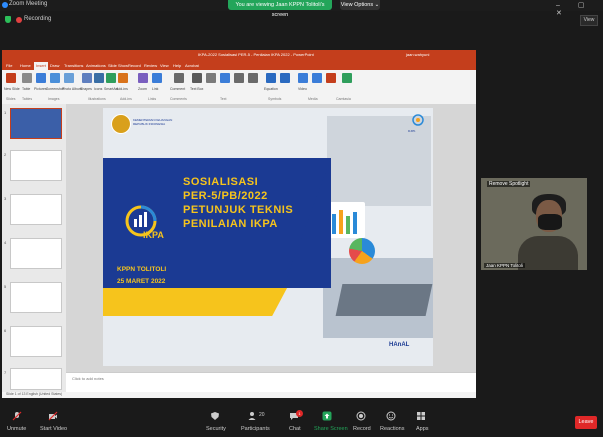 The height and width of the screenshot is (437, 603). What do you see at coordinates (421, 416) in the screenshot?
I see `apps-icon` at bounding box center [421, 416].